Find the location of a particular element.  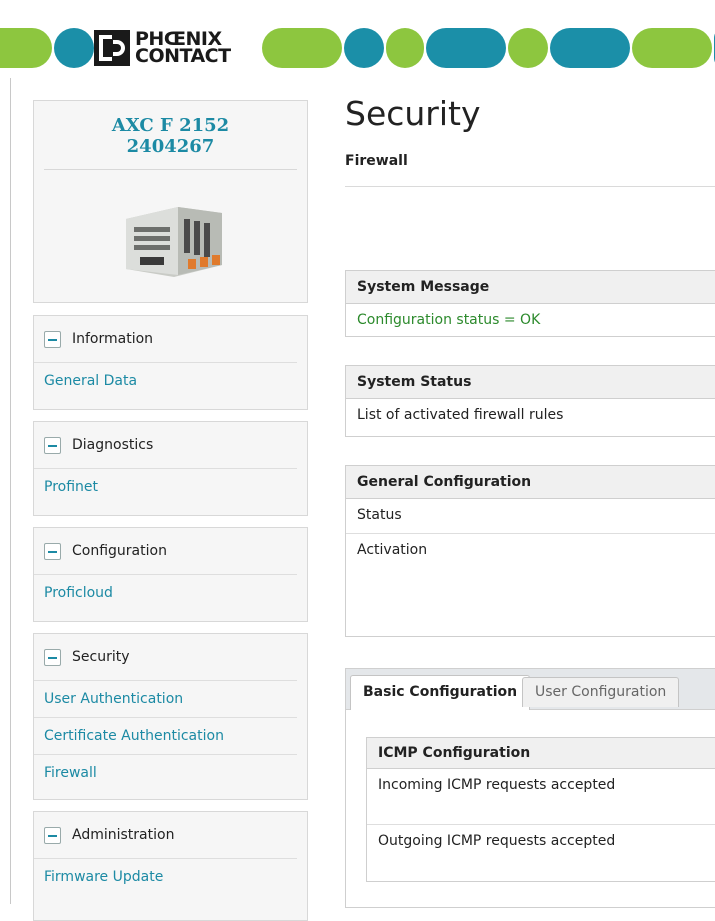

panel-header: System Message is located at coordinates (530, 287).